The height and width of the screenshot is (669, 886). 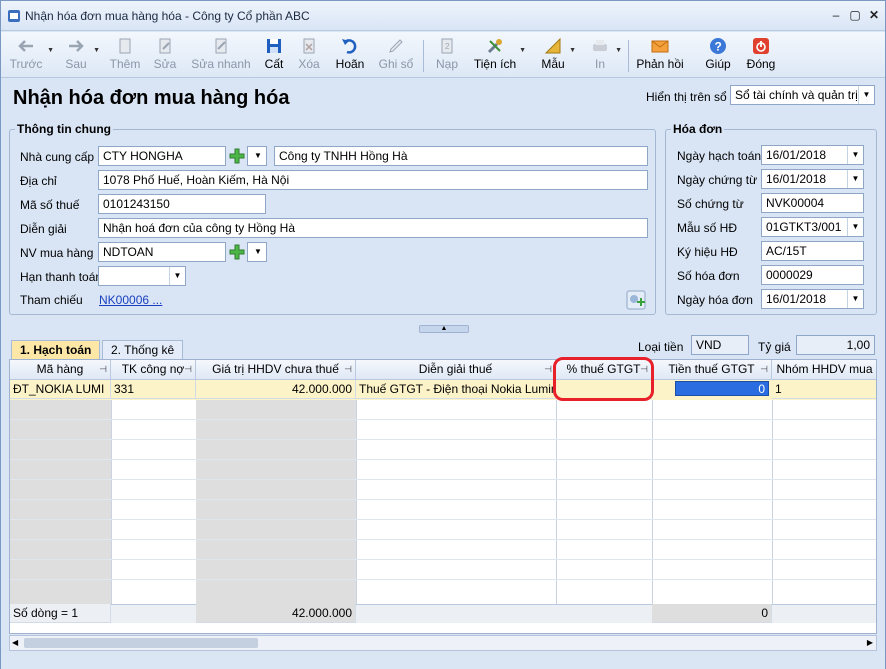 What do you see at coordinates (443, 660) in the screenshot?
I see `status-bar` at bounding box center [443, 660].